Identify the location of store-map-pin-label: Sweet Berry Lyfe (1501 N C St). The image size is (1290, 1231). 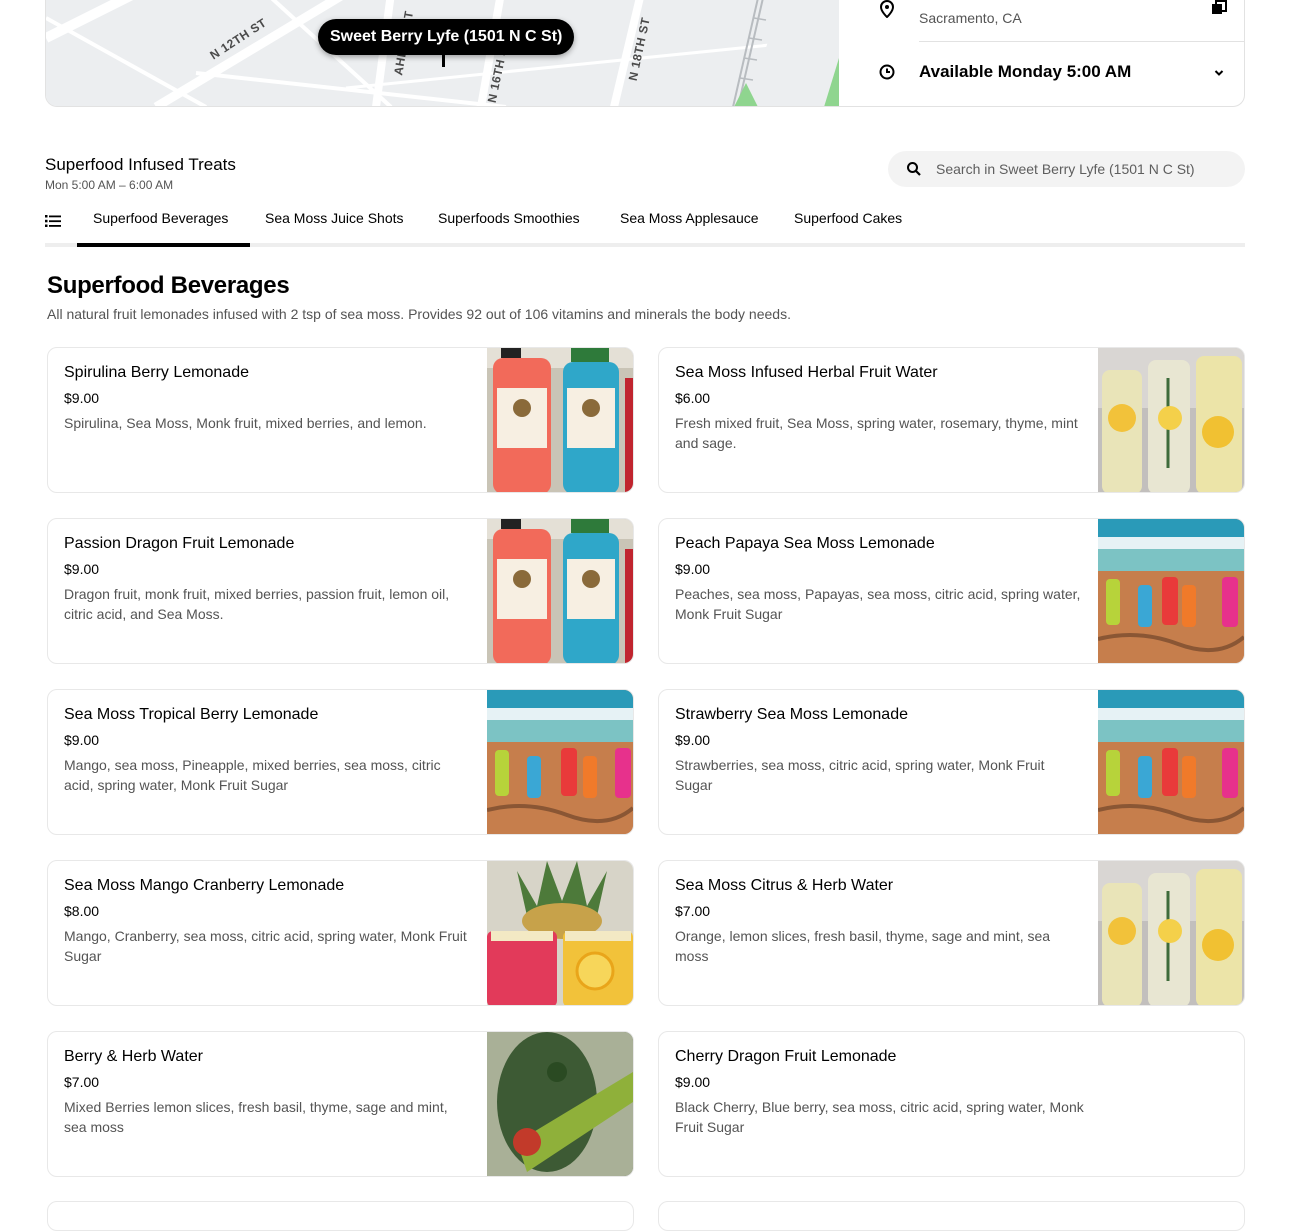
(446, 37).